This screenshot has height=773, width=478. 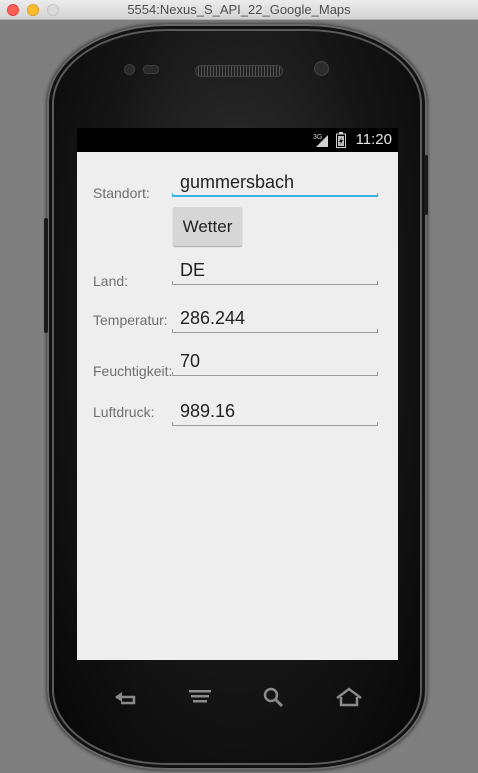 What do you see at coordinates (275, 412) in the screenshot?
I see `luftdruck-field: 989.16` at bounding box center [275, 412].